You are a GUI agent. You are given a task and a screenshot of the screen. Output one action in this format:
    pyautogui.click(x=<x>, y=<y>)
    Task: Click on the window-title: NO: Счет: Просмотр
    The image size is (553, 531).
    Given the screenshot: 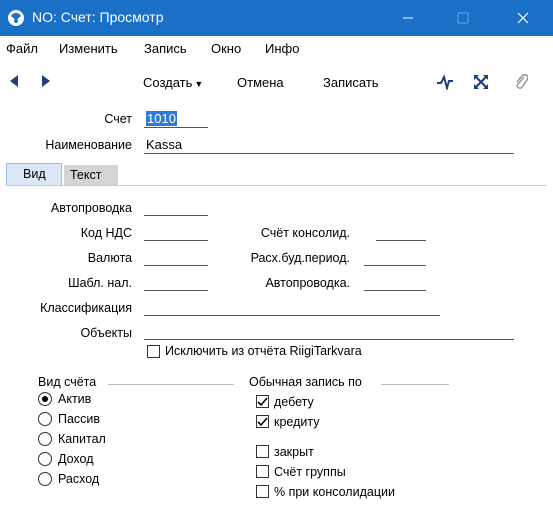 What is the action you would take?
    pyautogui.click(x=98, y=17)
    